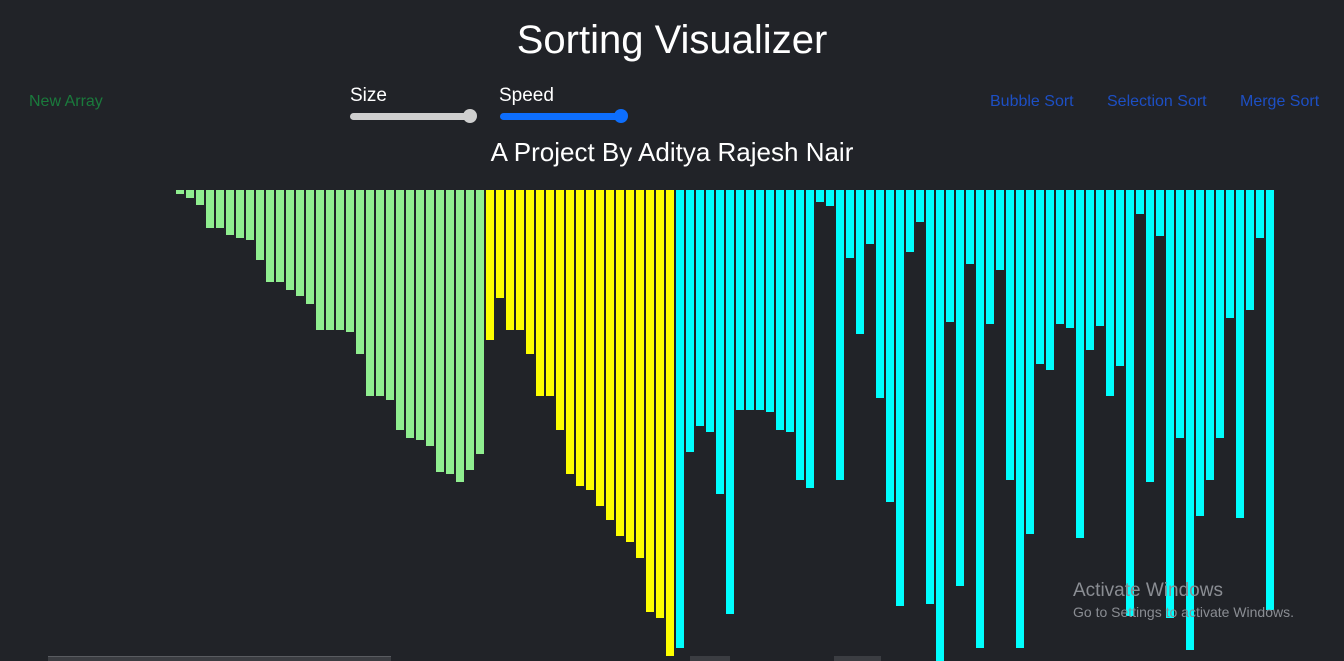 This screenshot has width=1344, height=661. I want to click on activate-windows-title: Activate Windows, so click(1148, 590).